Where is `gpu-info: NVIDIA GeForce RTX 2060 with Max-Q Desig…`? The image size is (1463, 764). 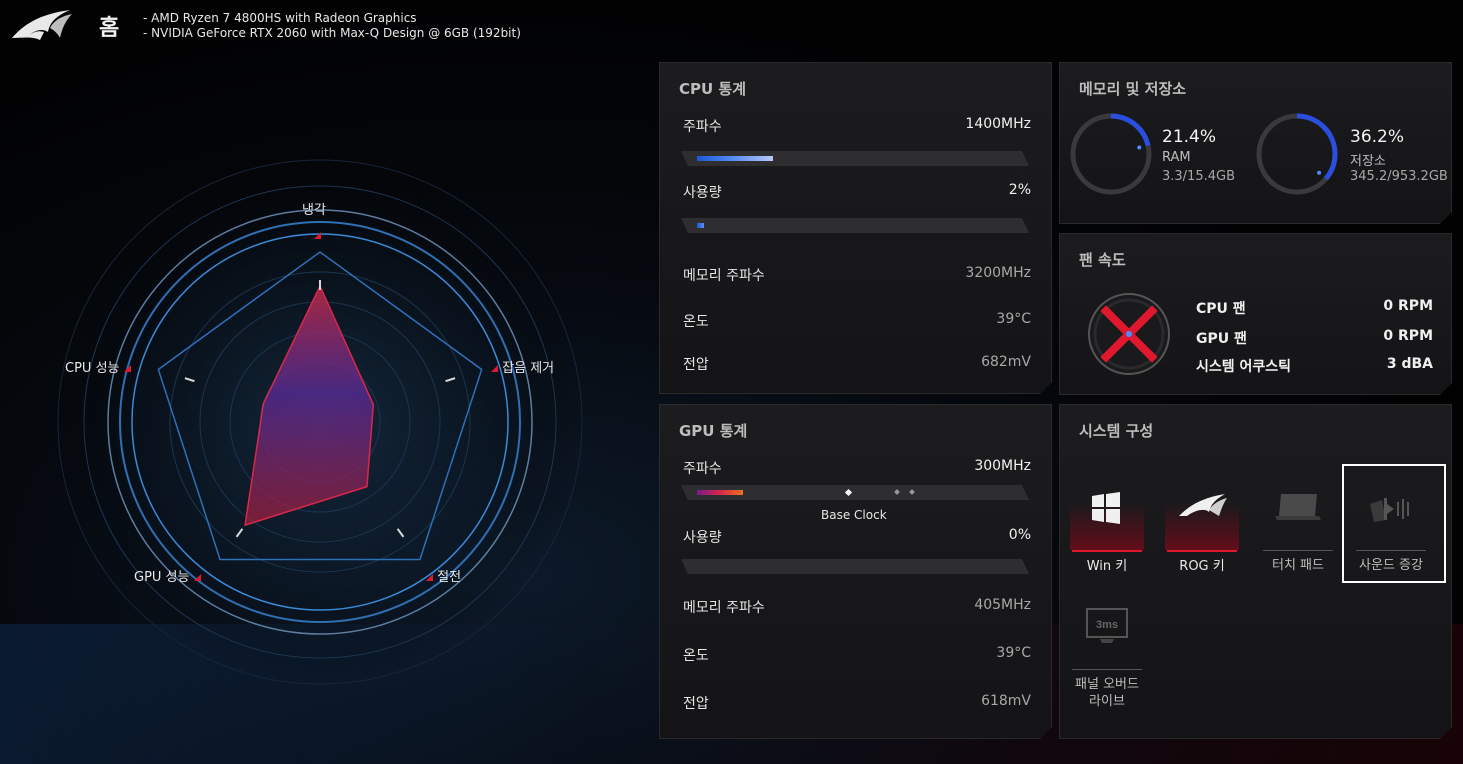 gpu-info: NVIDIA GeForce RTX 2060 with Max-Q Desig… is located at coordinates (332, 33).